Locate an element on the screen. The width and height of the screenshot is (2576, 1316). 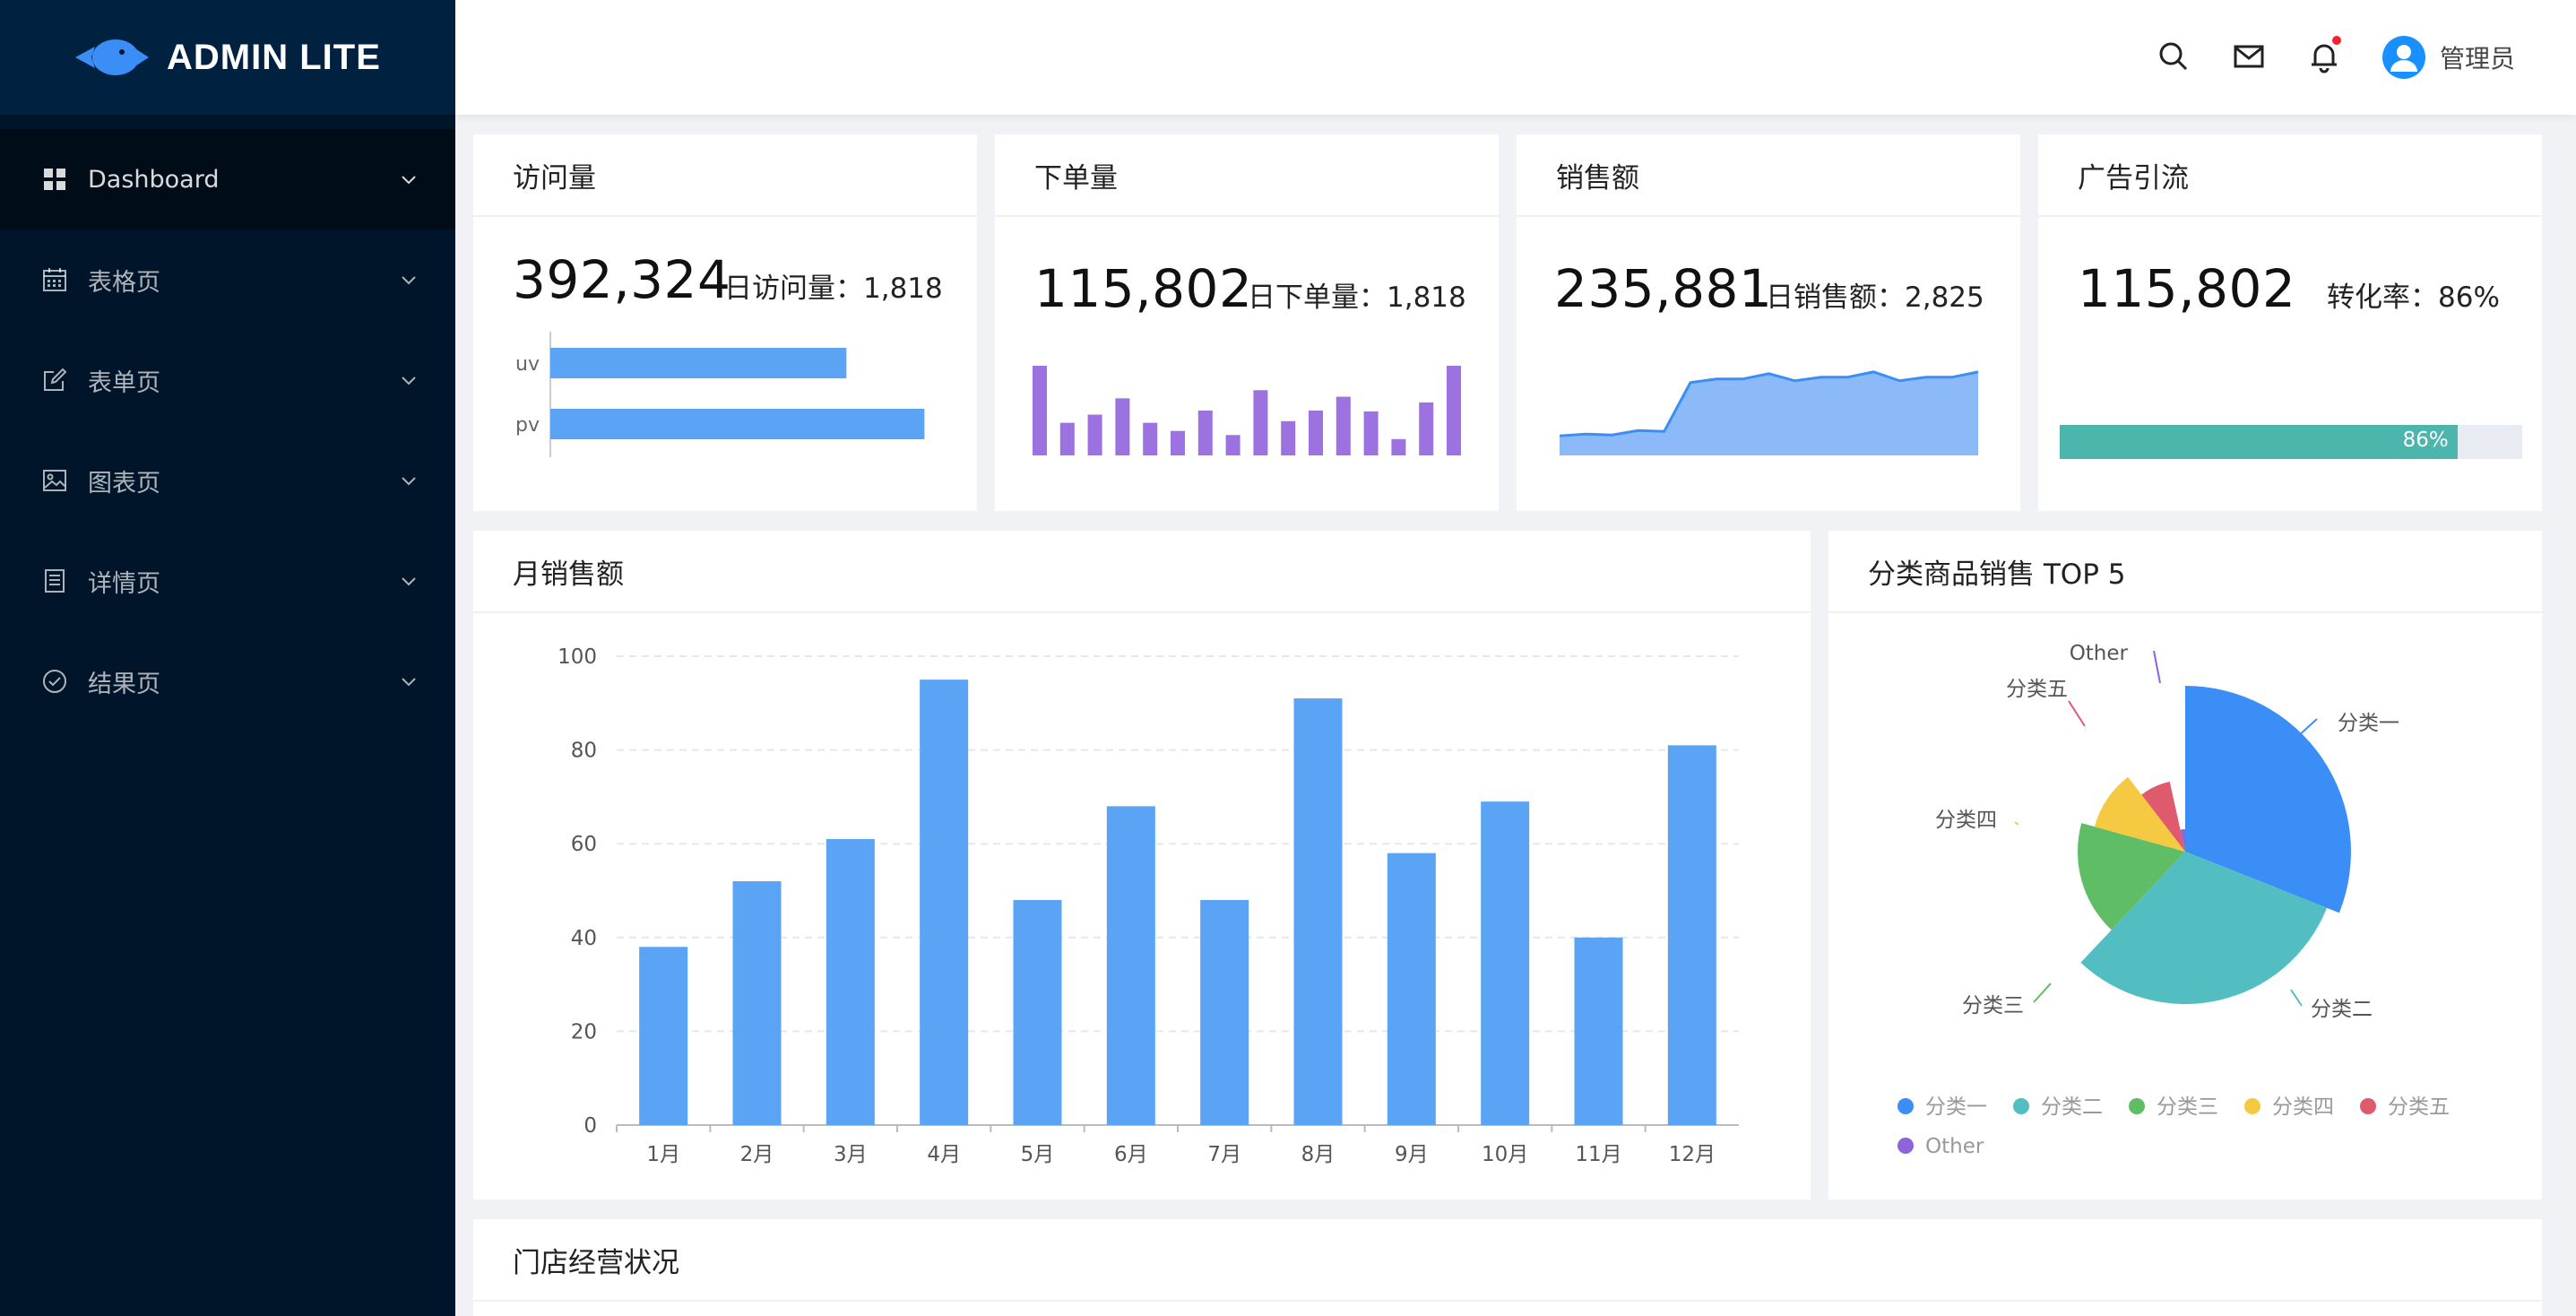
search-button is located at coordinates (2173, 57).